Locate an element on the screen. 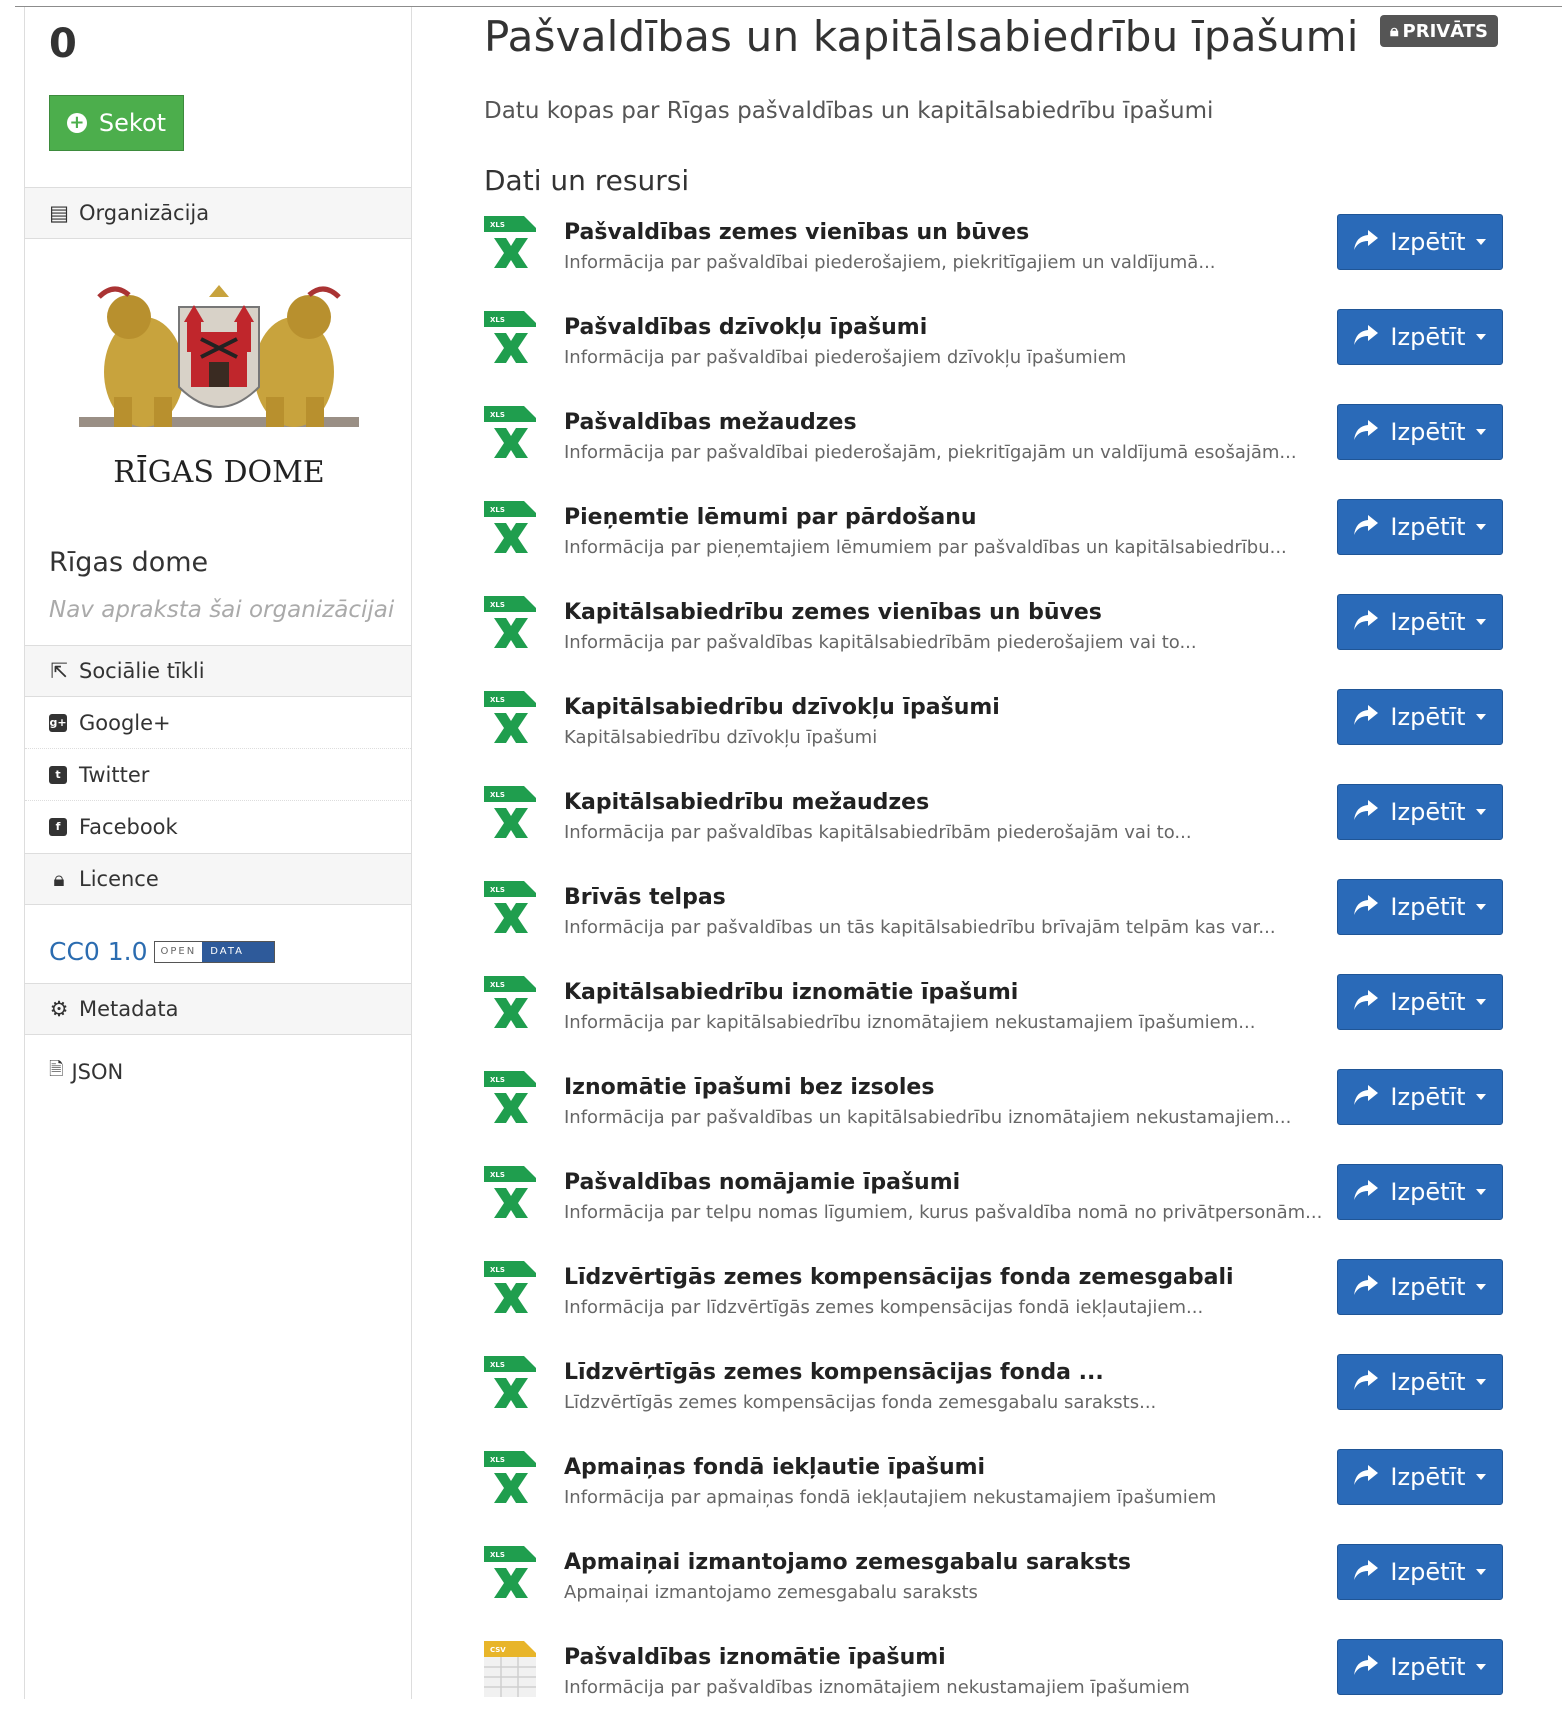 The image size is (1562, 1734). resource-title: Pieņemtie lēmumi par pārdošanu is located at coordinates (770, 517).